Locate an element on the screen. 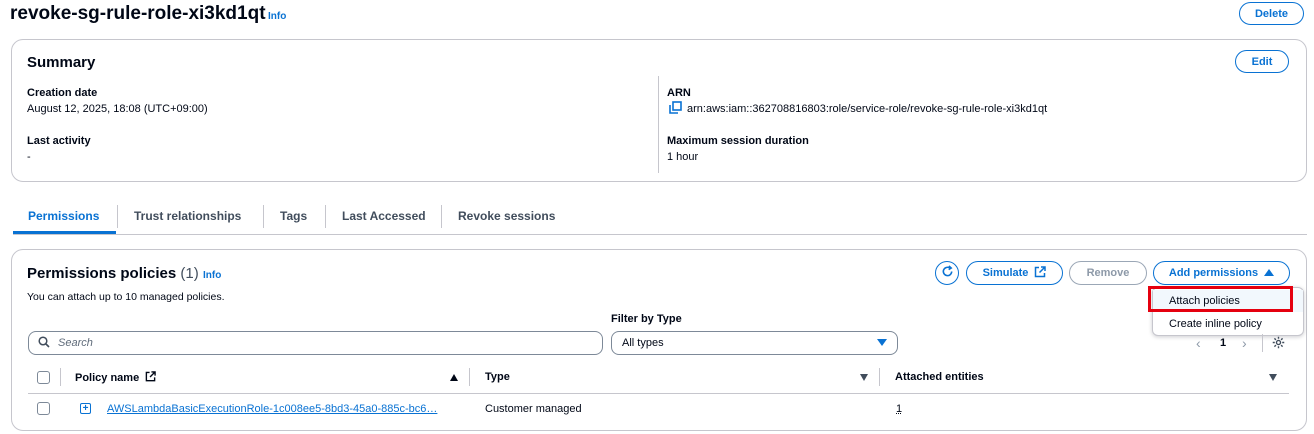 This screenshot has height=434, width=1314. max-session-value: 1 hour is located at coordinates (683, 157).